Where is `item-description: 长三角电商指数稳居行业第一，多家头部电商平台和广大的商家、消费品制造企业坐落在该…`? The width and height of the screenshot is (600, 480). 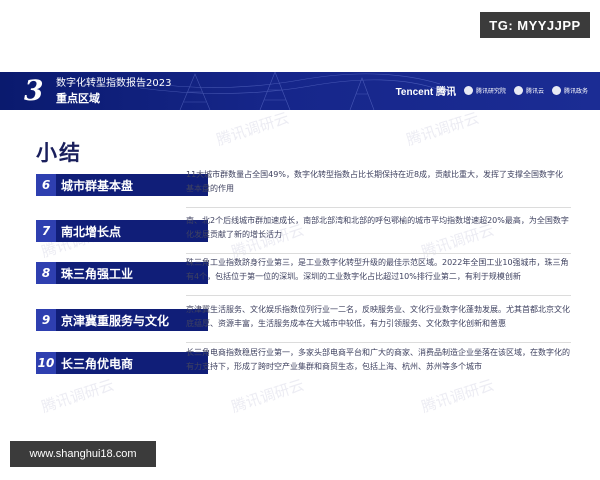 item-description: 长三角电商指数稳居行业第一，多家头部电商平台和广大的商家、消费品制造企业坐落在该… is located at coordinates (378, 359).